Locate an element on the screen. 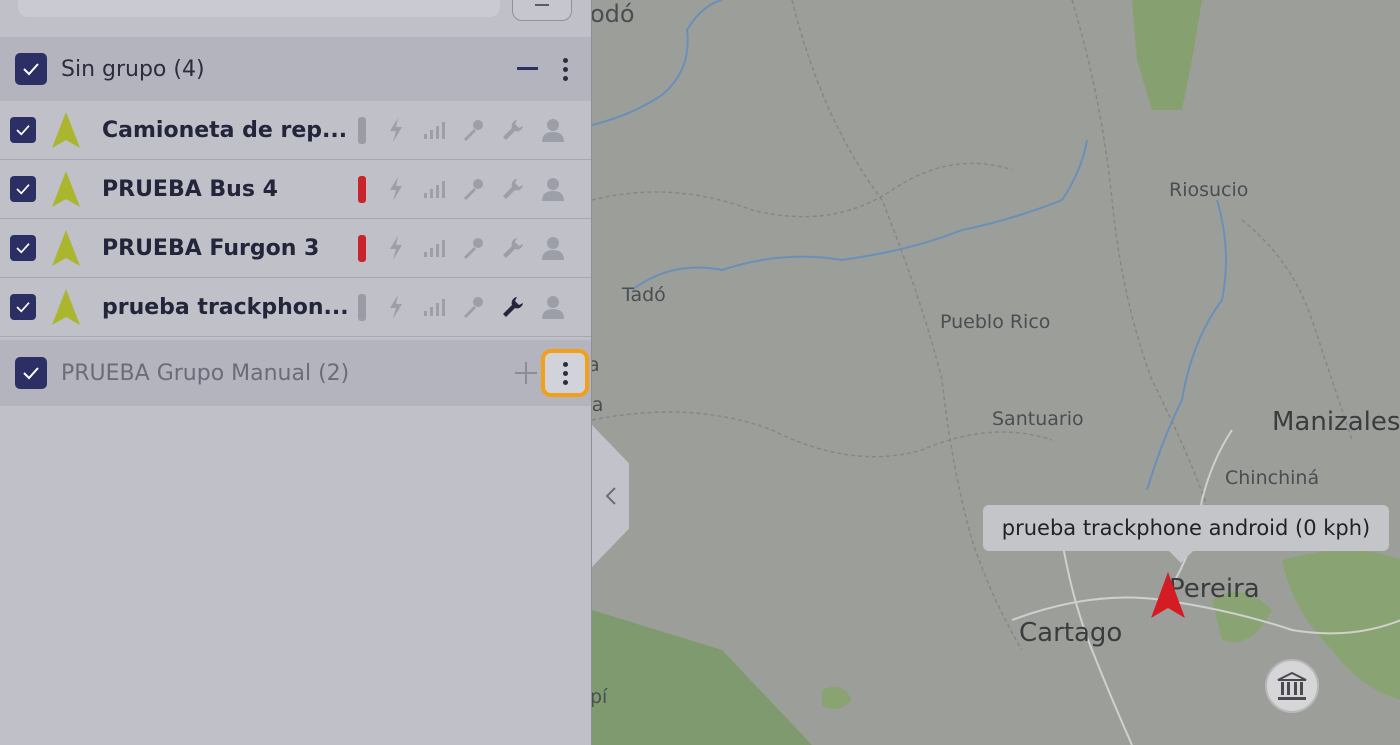 This screenshot has height=745, width=1400. place-label: a is located at coordinates (596, 365).